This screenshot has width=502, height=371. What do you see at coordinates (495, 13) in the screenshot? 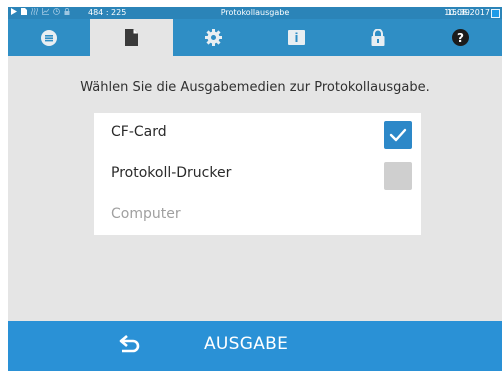
I see `status-indicator` at bounding box center [495, 13].